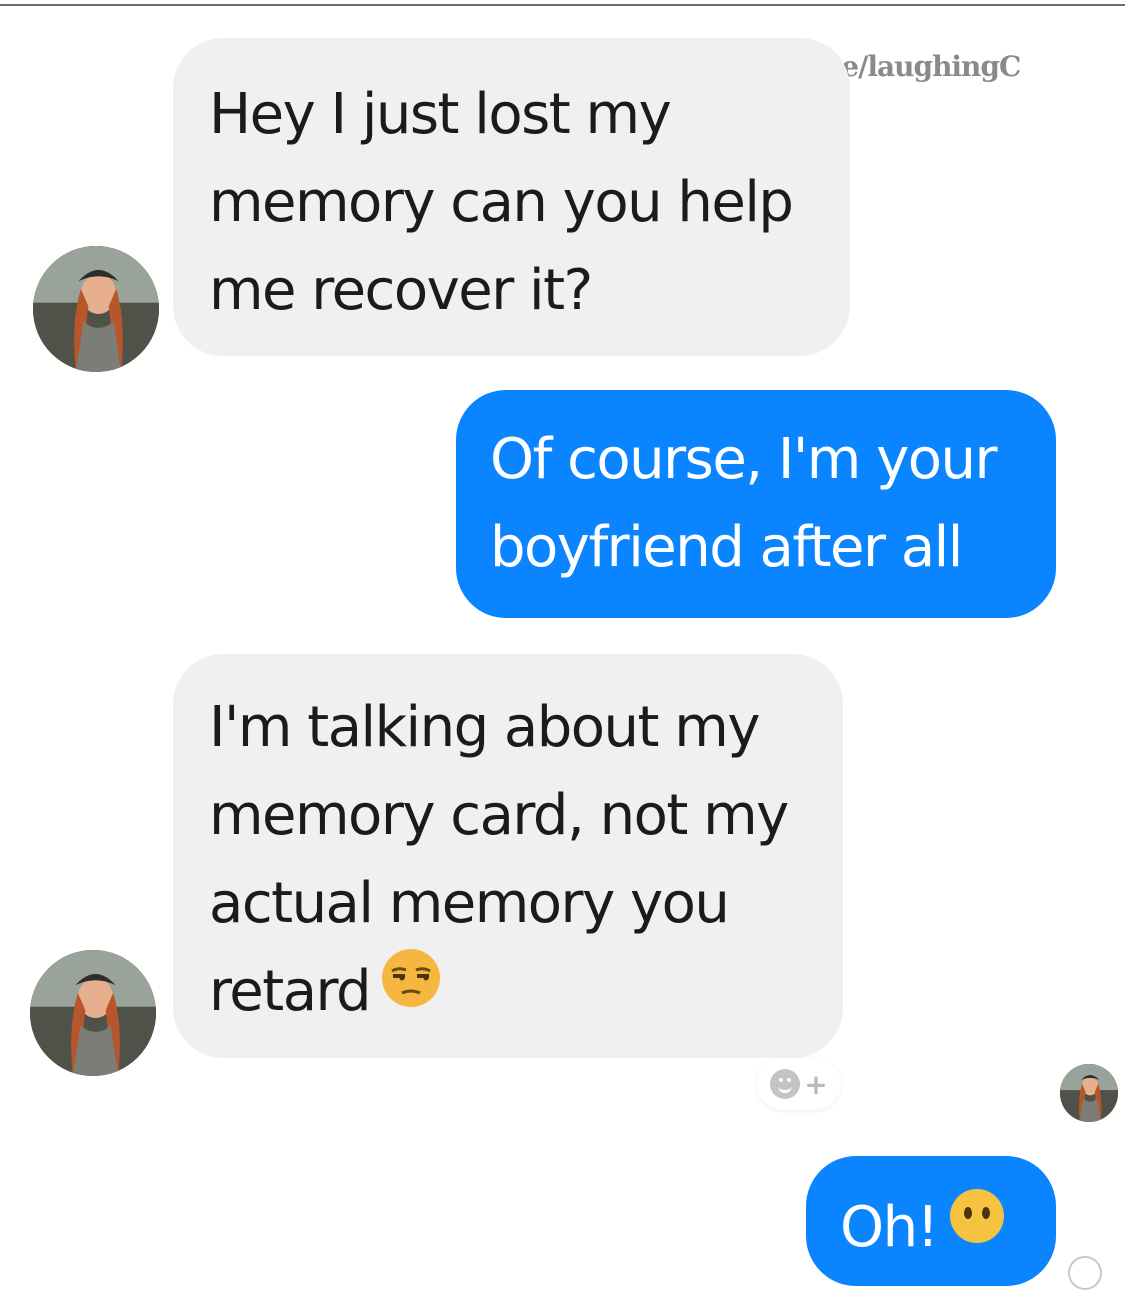  I want to click on message-line: Oh!, so click(889, 1227).